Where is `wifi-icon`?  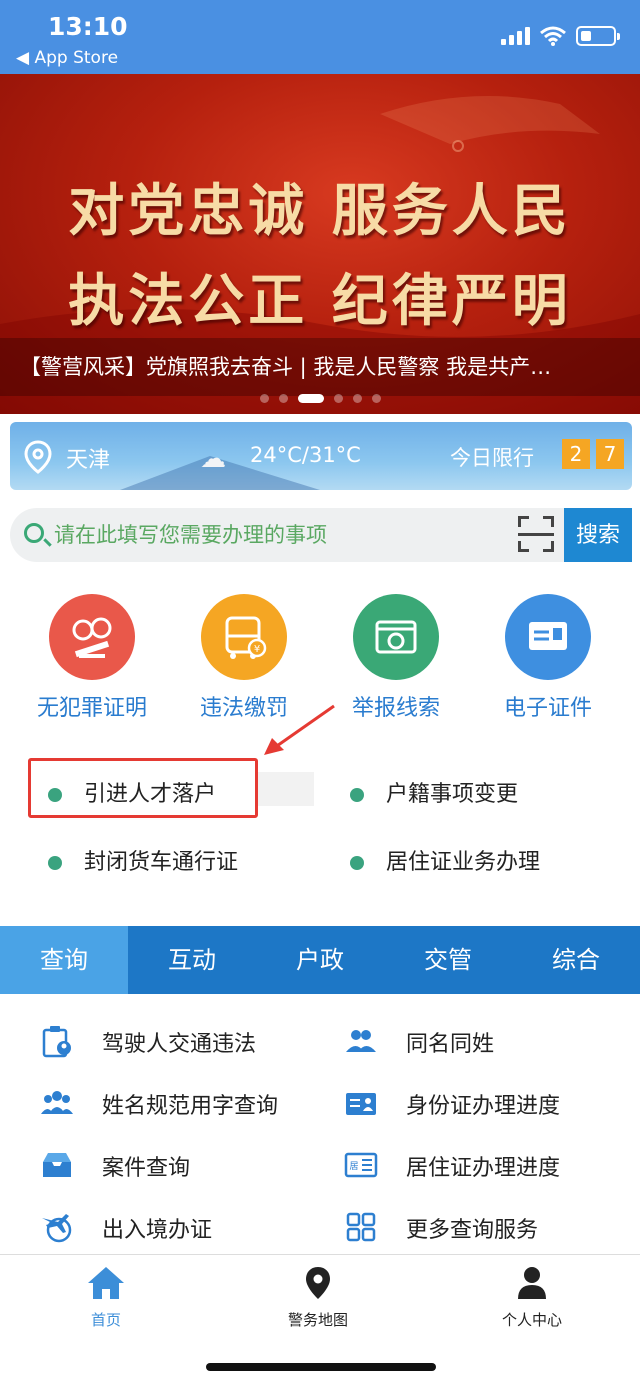 wifi-icon is located at coordinates (553, 36).